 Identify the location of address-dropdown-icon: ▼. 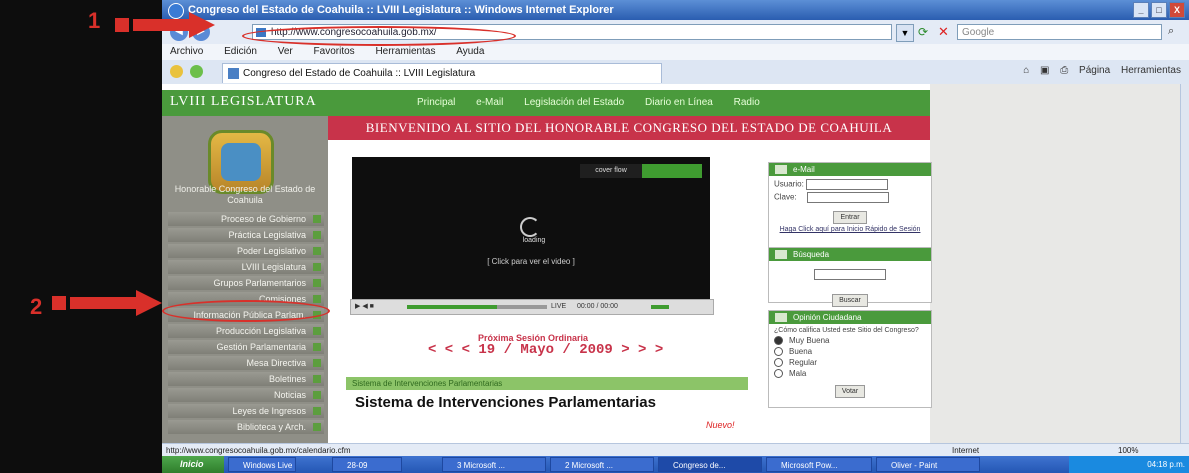
(905, 33).